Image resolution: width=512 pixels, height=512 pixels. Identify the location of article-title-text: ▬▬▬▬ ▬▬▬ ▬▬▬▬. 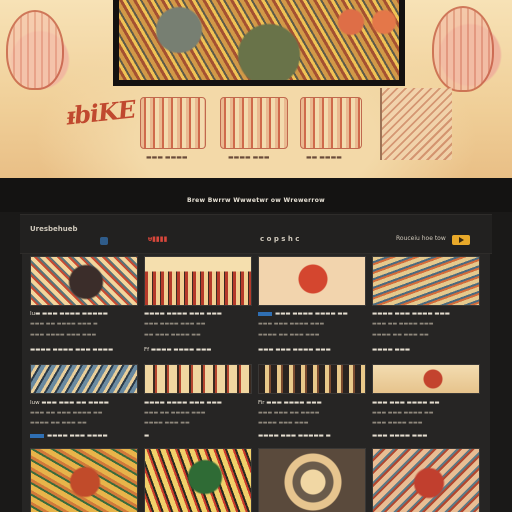
(77, 436).